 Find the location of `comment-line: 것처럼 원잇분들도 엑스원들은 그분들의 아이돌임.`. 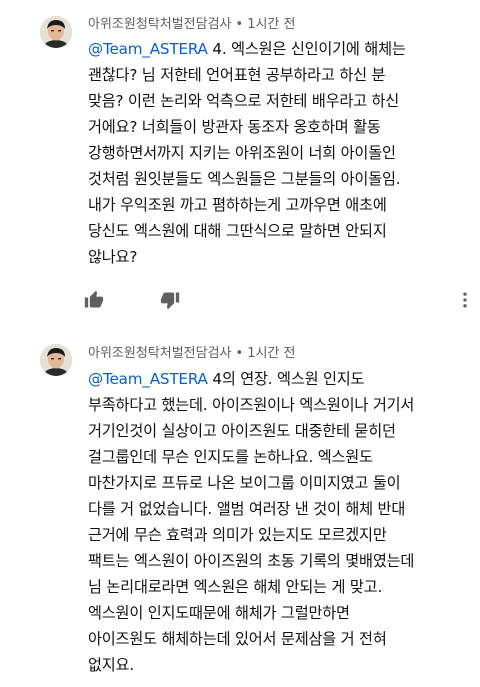

comment-line: 것처럼 원잇분들도 엑스원들은 그분들의 아이돌임. is located at coordinates (244, 179).